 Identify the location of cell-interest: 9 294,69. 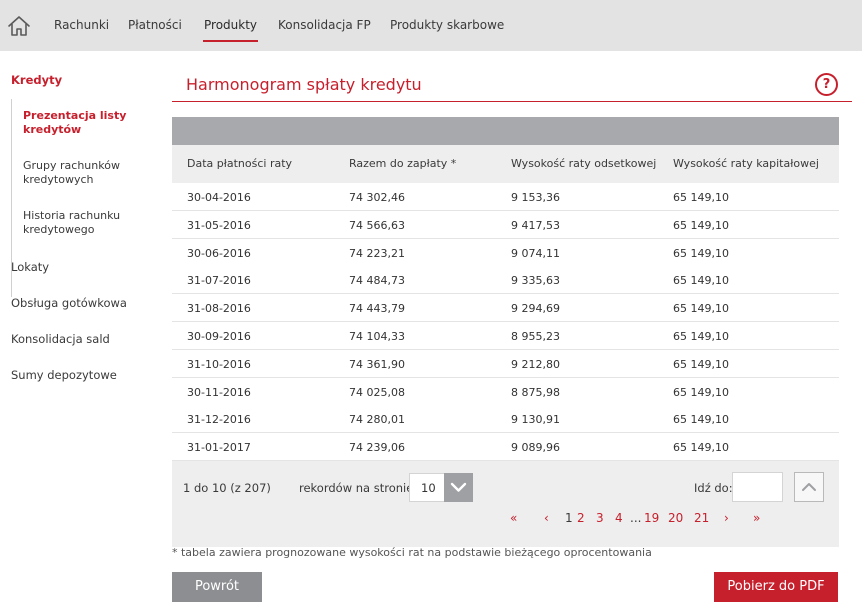
(535, 309).